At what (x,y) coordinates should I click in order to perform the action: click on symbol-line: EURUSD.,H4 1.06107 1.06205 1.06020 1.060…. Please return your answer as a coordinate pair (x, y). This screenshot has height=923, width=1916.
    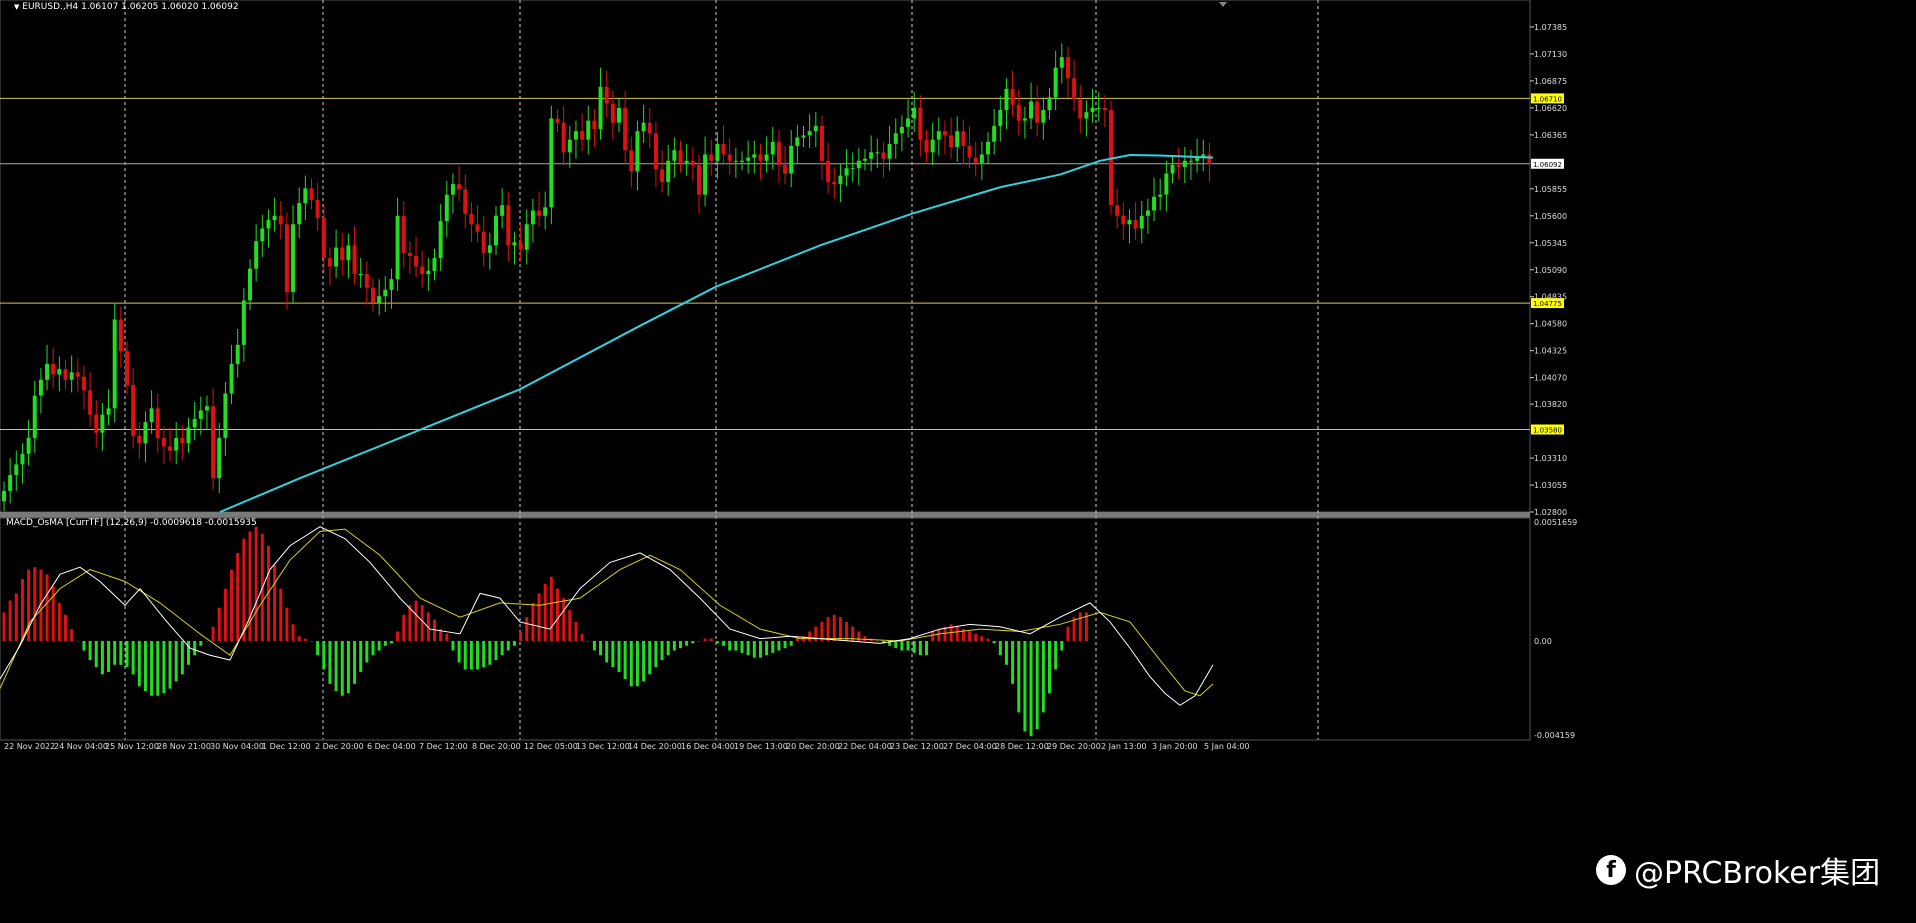
    Looking at the image, I should click on (130, 7).